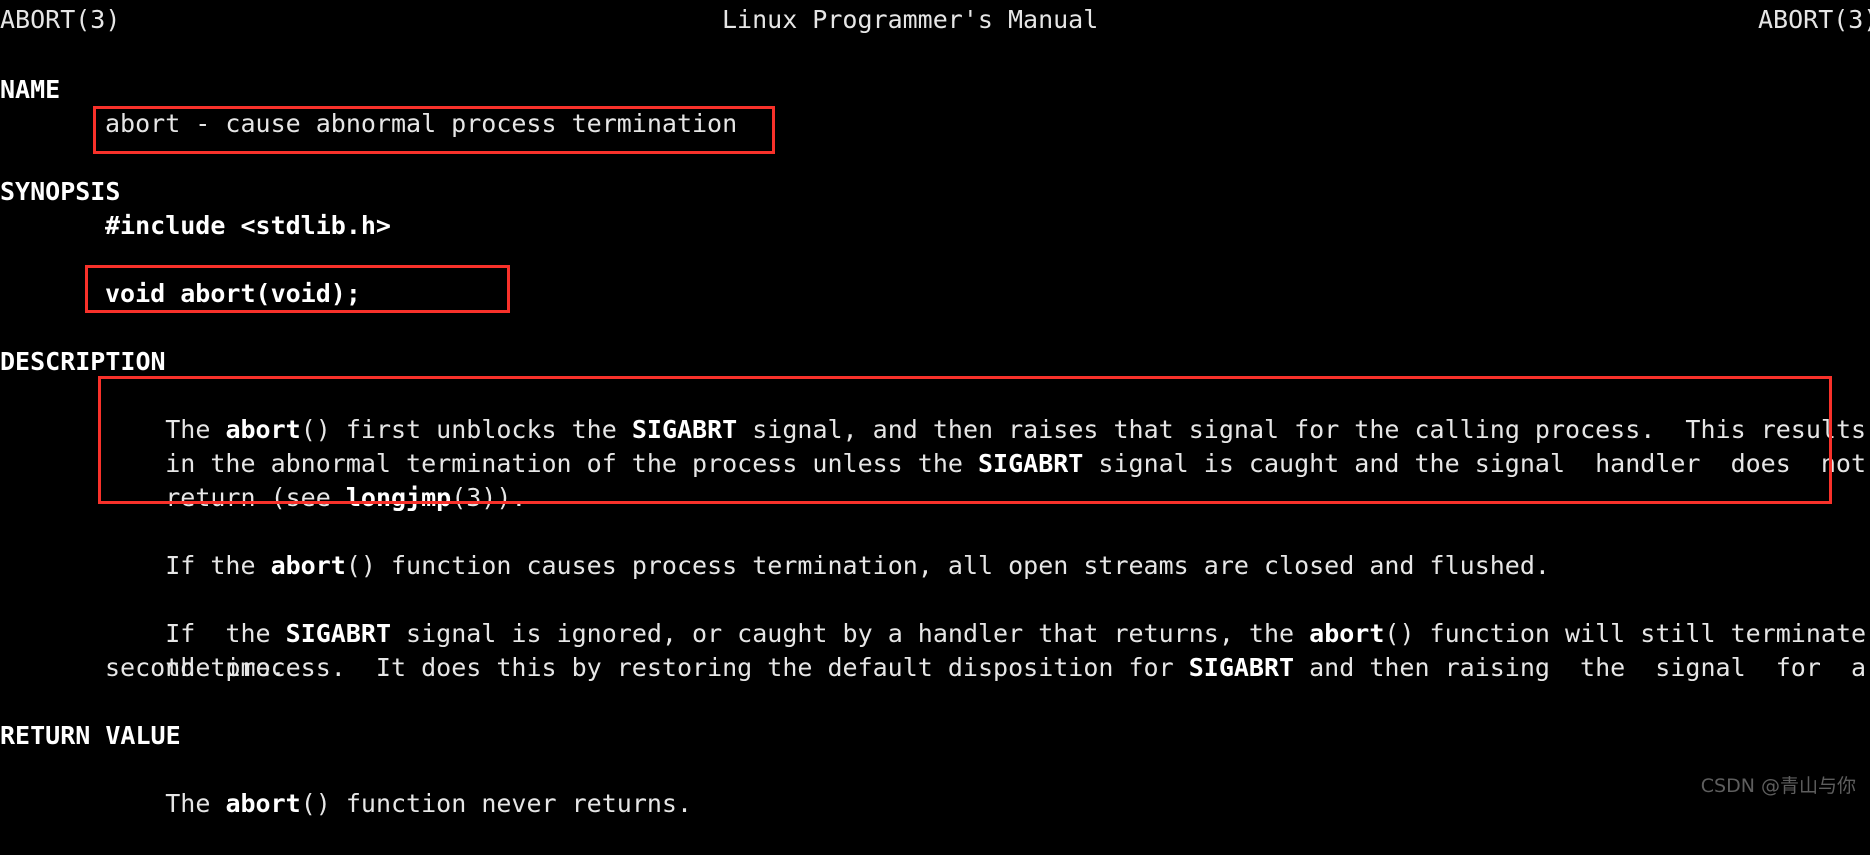  Describe the element at coordinates (1814, 19) in the screenshot. I see `header-right: ABORT(3)` at that location.